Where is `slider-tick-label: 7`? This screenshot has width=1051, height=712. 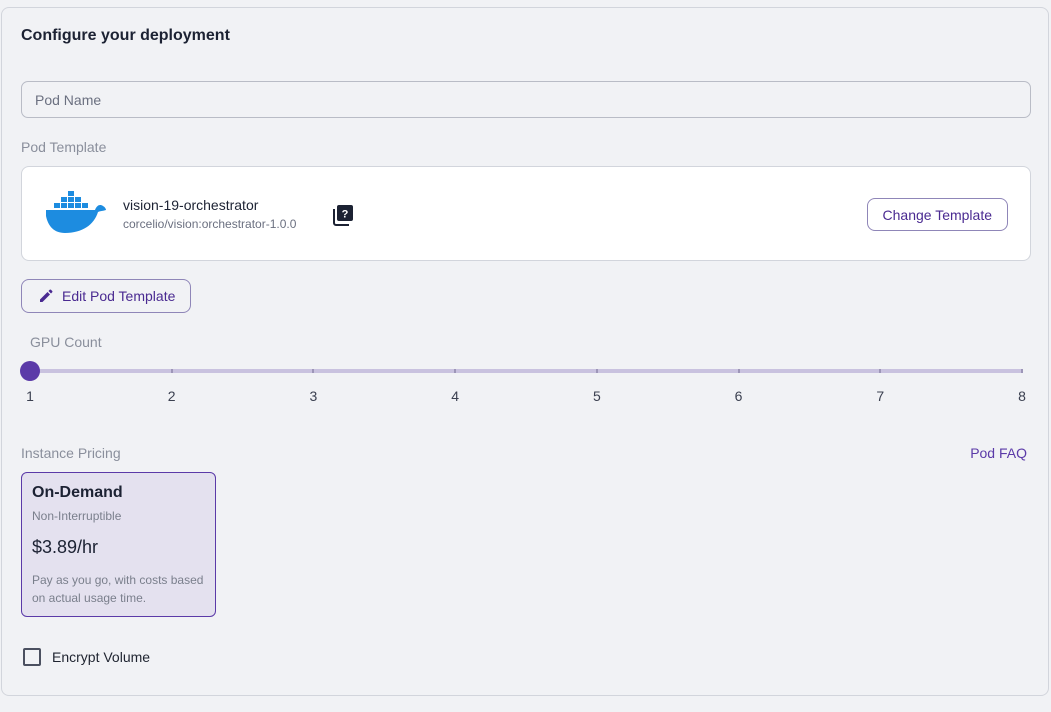
slider-tick-label: 7 is located at coordinates (880, 396).